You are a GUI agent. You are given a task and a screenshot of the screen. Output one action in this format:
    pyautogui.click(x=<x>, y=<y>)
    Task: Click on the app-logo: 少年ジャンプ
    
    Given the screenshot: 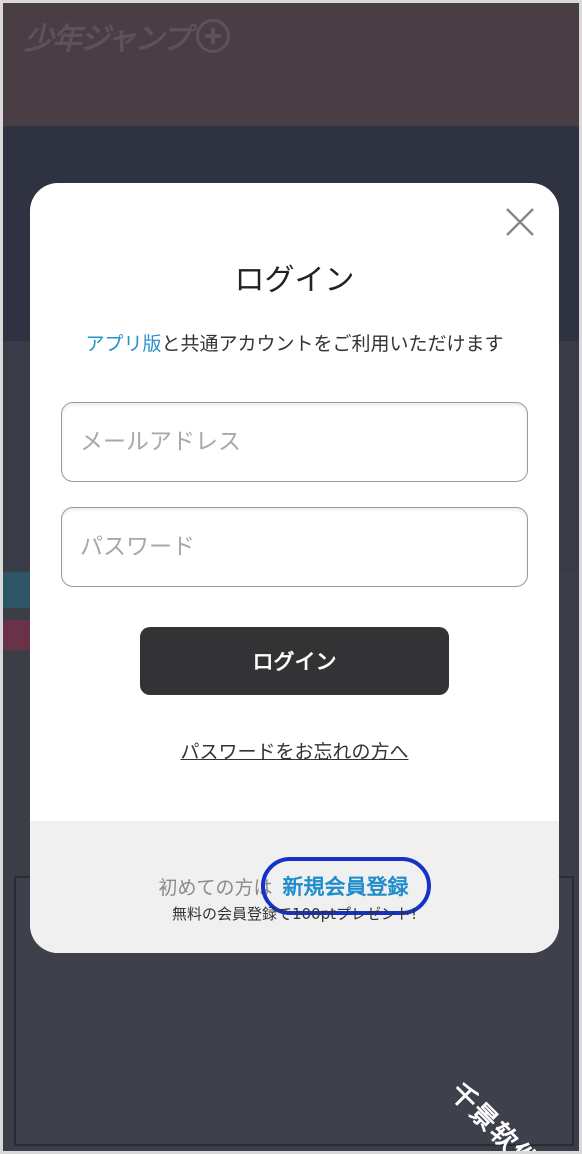 What is the action you would take?
    pyautogui.click(x=127, y=36)
    